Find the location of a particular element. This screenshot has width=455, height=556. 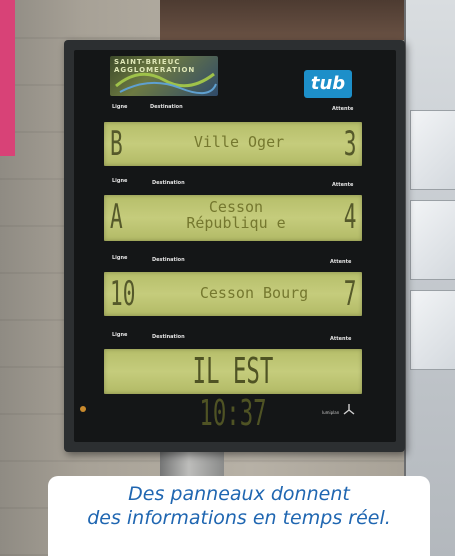

lcd-row: B Ville Oger 3 is located at coordinates (233, 144).